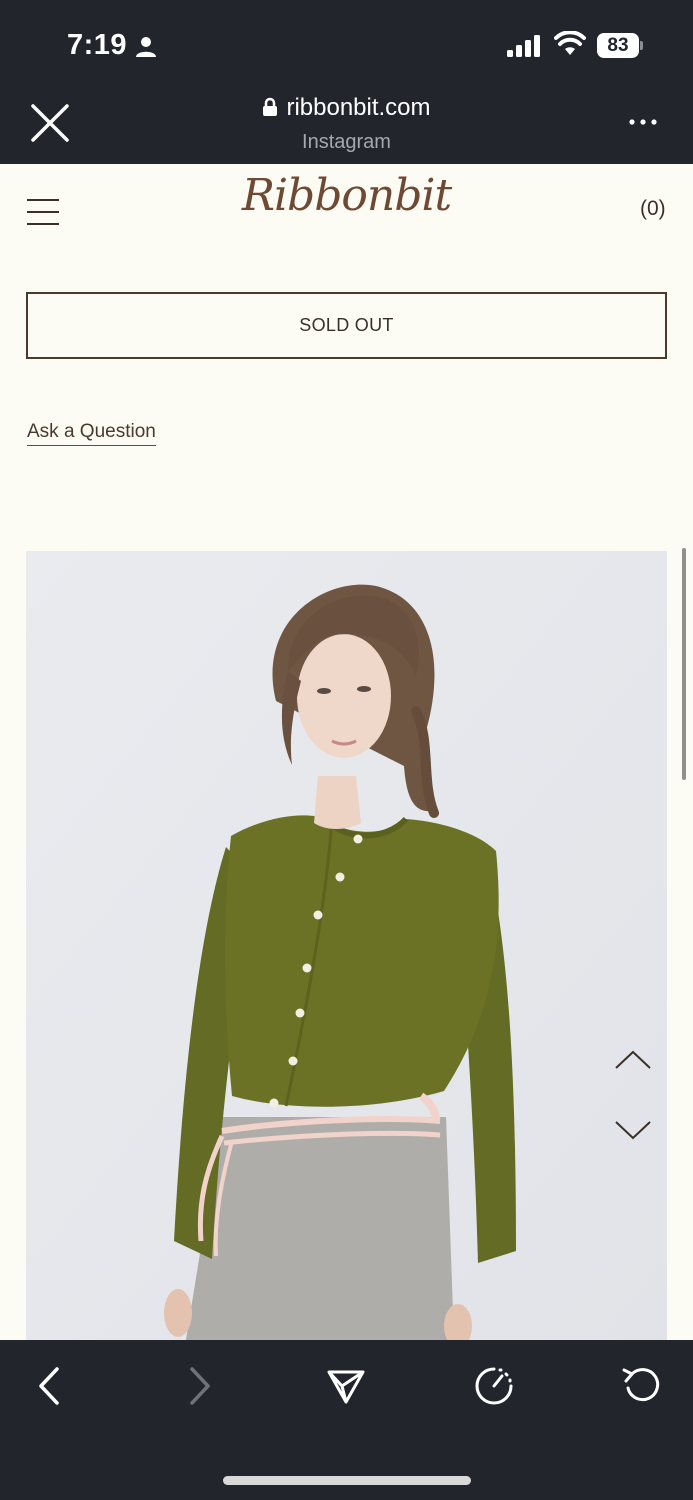 The image size is (693, 1500). What do you see at coordinates (91, 433) in the screenshot?
I see `ask-question-link: Ask a Question` at bounding box center [91, 433].